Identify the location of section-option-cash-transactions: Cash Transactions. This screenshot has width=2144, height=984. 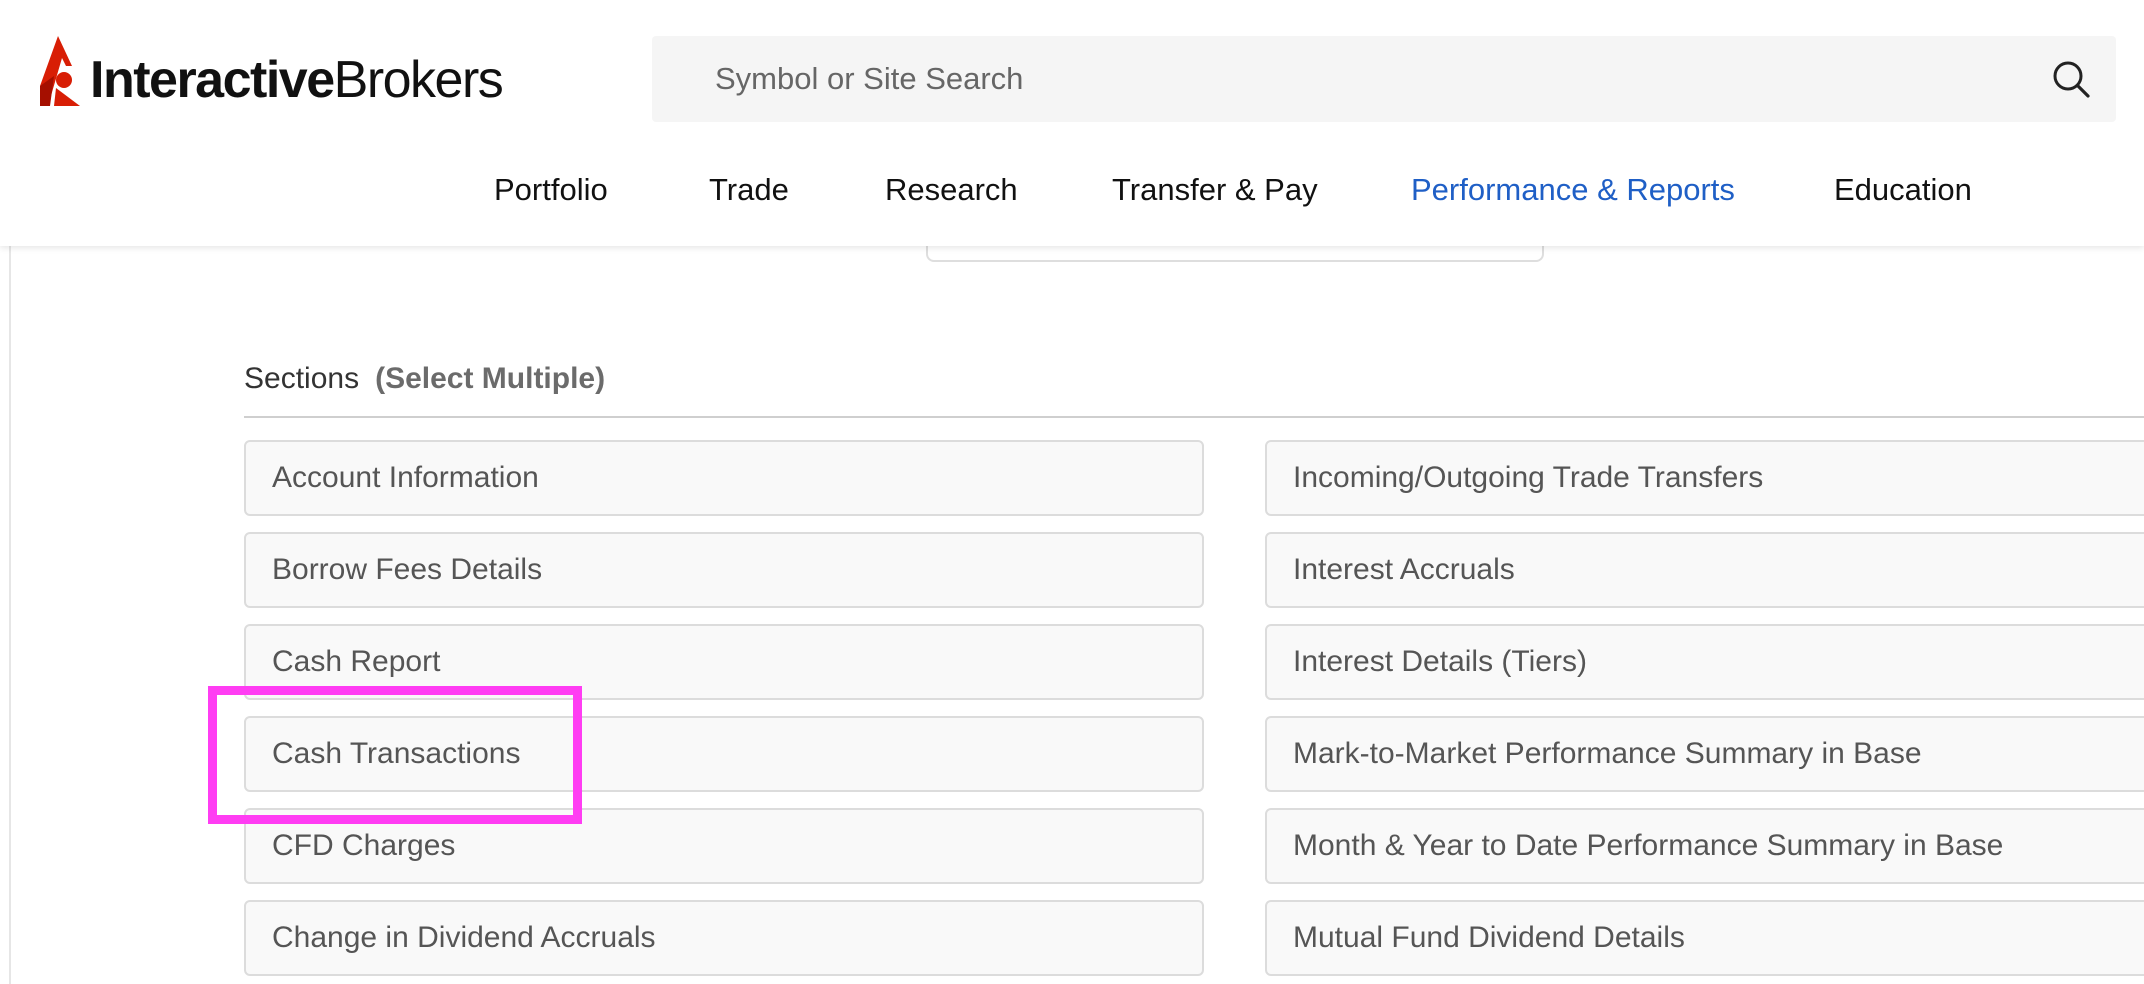
(724, 754).